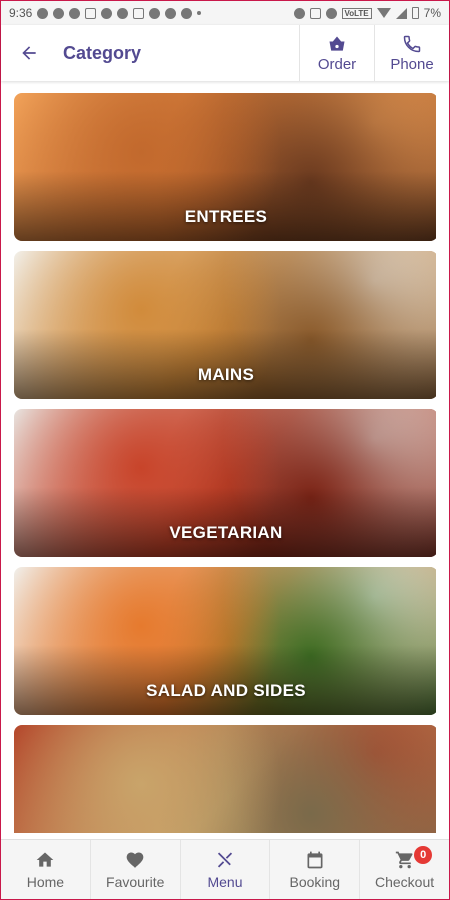 The image size is (450, 900). I want to click on nav-booking: Booking, so click(315, 869).